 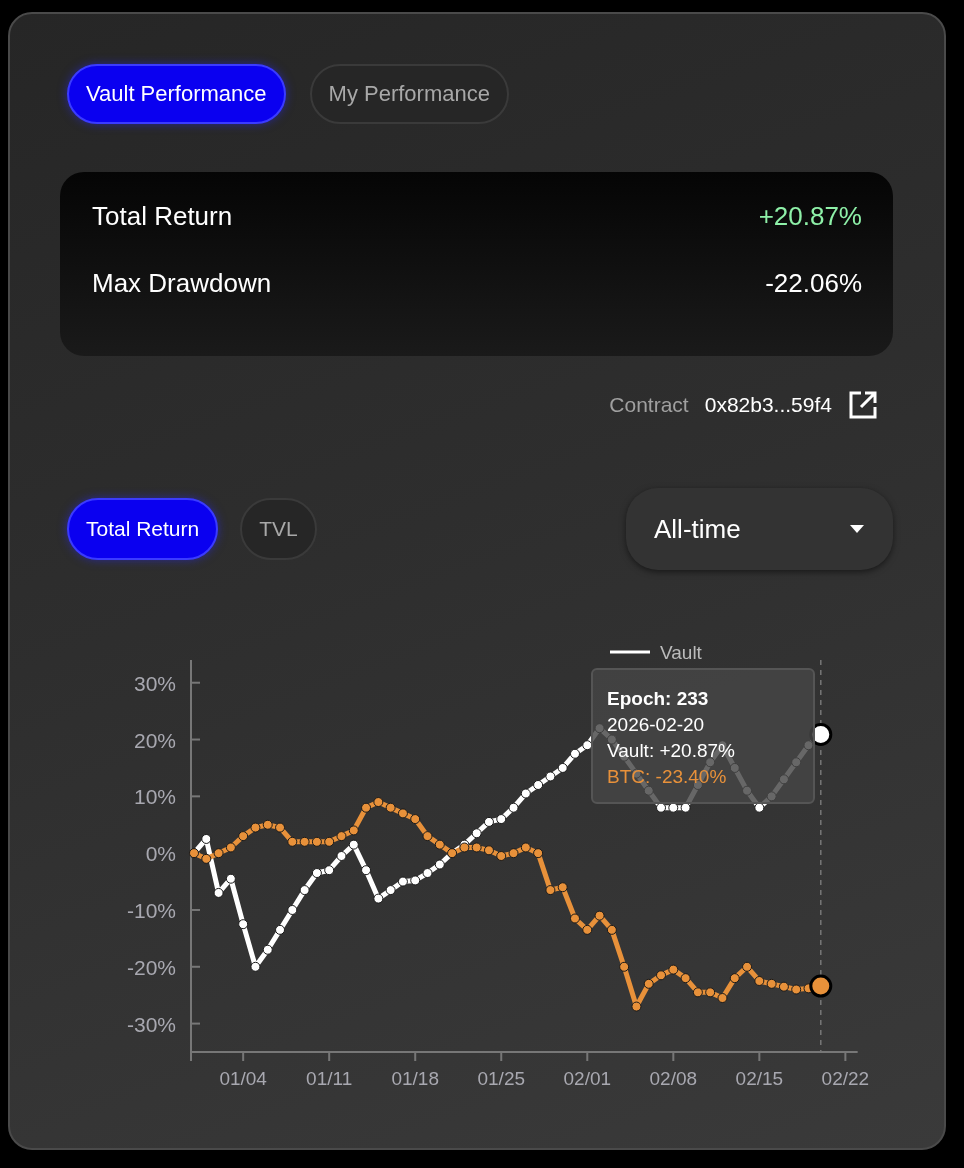 I want to click on y-tick-label: -10%, so click(x=151, y=910).